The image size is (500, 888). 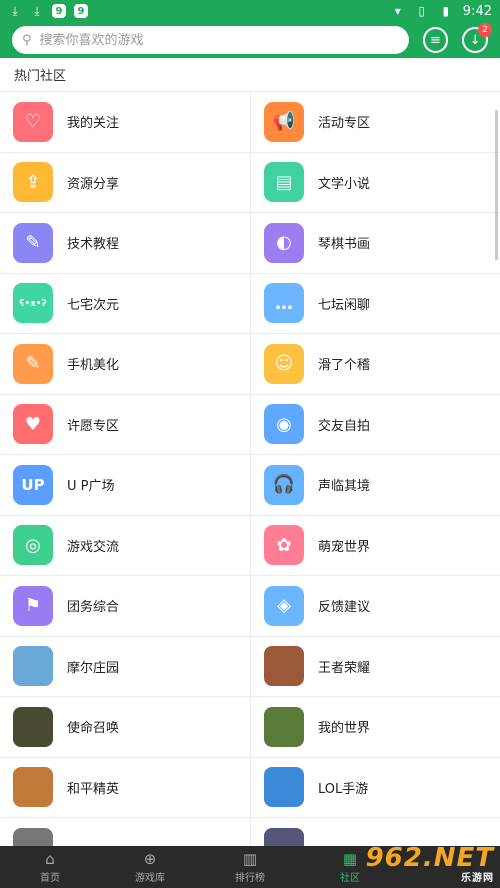 What do you see at coordinates (375, 545) in the screenshot?
I see `community-item: ✿ 萌宠世界` at bounding box center [375, 545].